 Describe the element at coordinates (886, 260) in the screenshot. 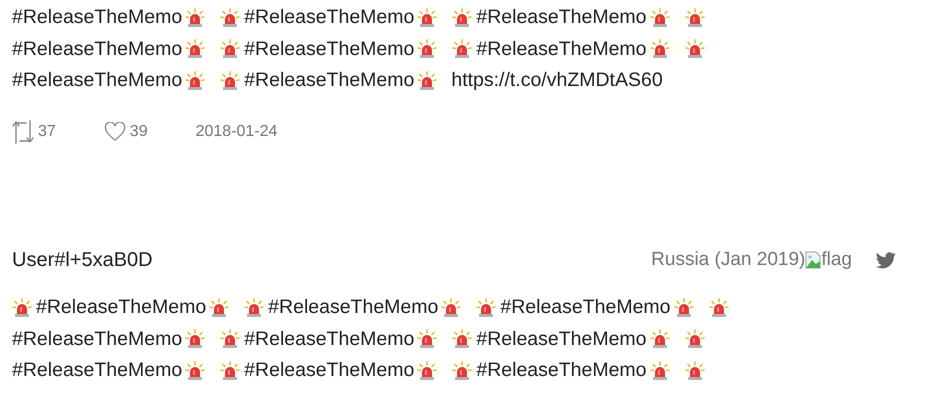

I see `bird-icon` at that location.